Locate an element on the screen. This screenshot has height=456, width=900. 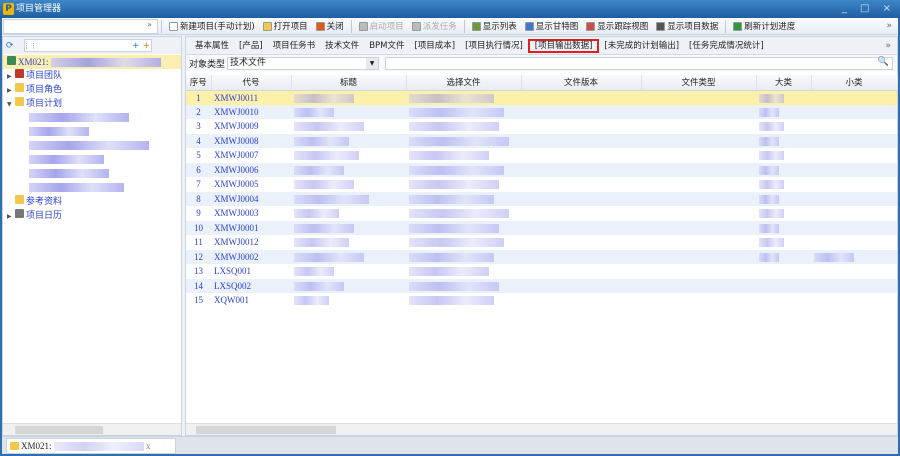
table-row: 13 LXSQ001 is located at coordinates (541, 271).